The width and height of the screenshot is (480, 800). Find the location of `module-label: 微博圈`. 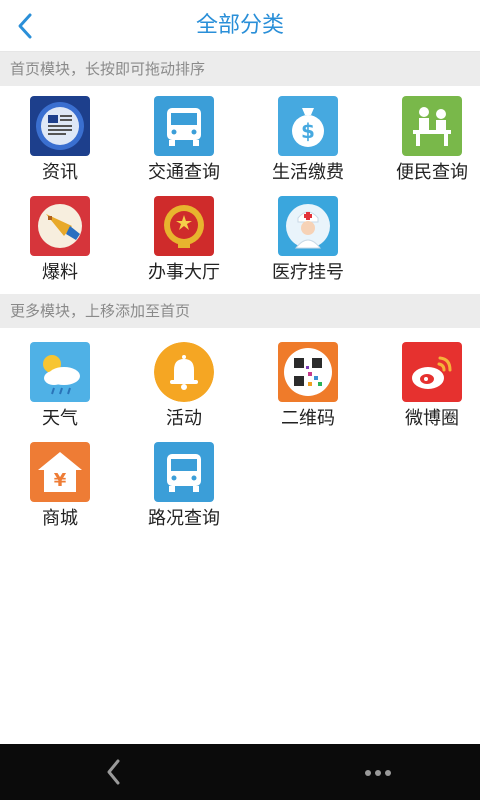

module-label: 微博圈 is located at coordinates (432, 418).